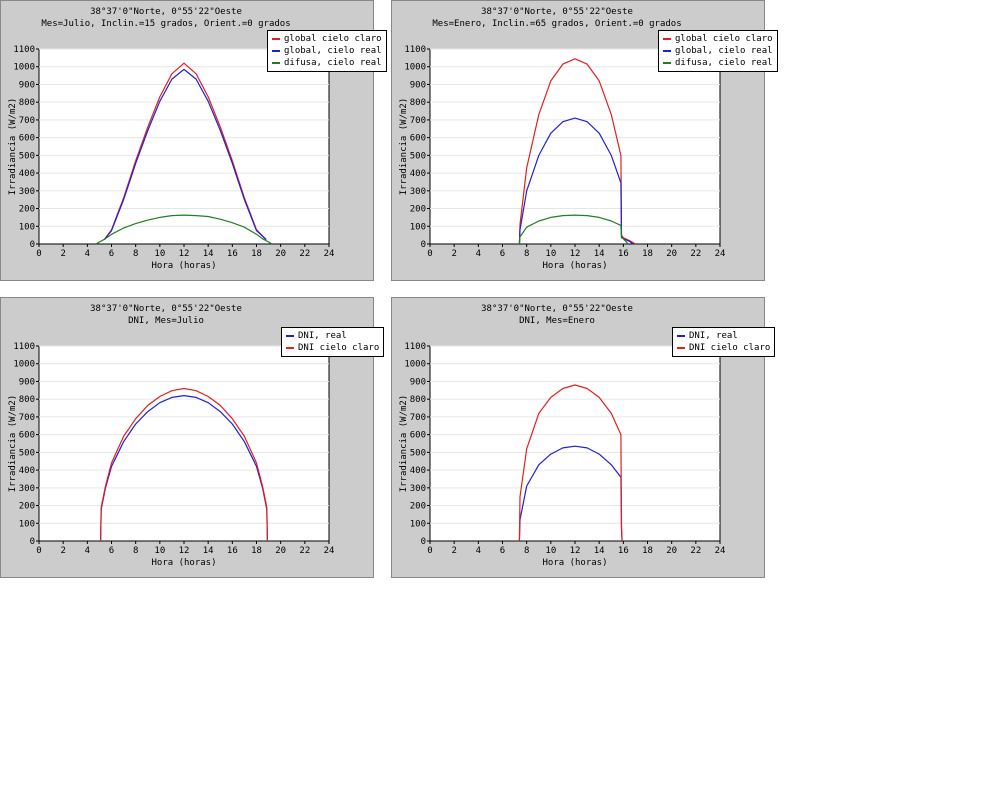  What do you see at coordinates (724, 39) in the screenshot?
I see `legend-label: global cielo claro` at bounding box center [724, 39].